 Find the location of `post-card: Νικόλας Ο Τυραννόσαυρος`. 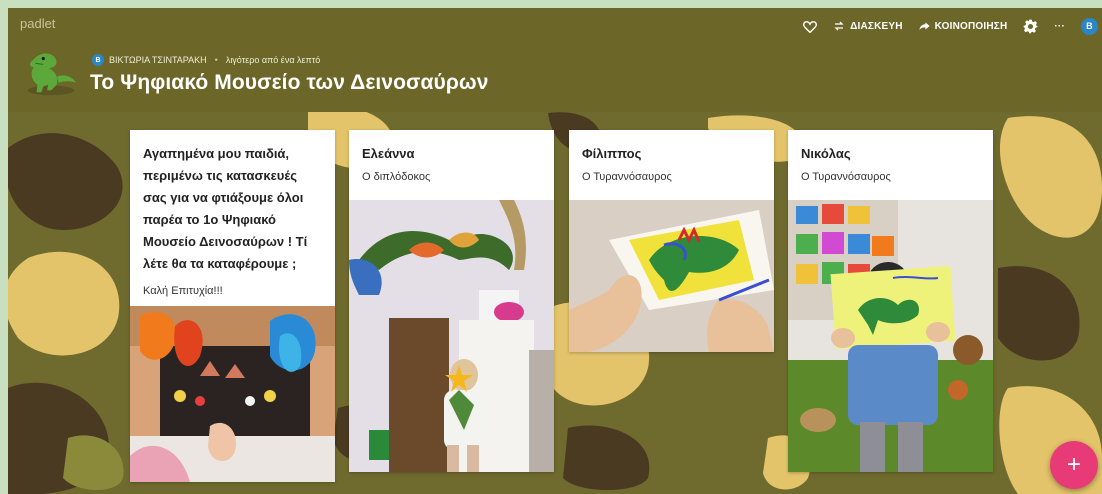

post-card: Νικόλας Ο Τυραννόσαυρος is located at coordinates (890, 301).